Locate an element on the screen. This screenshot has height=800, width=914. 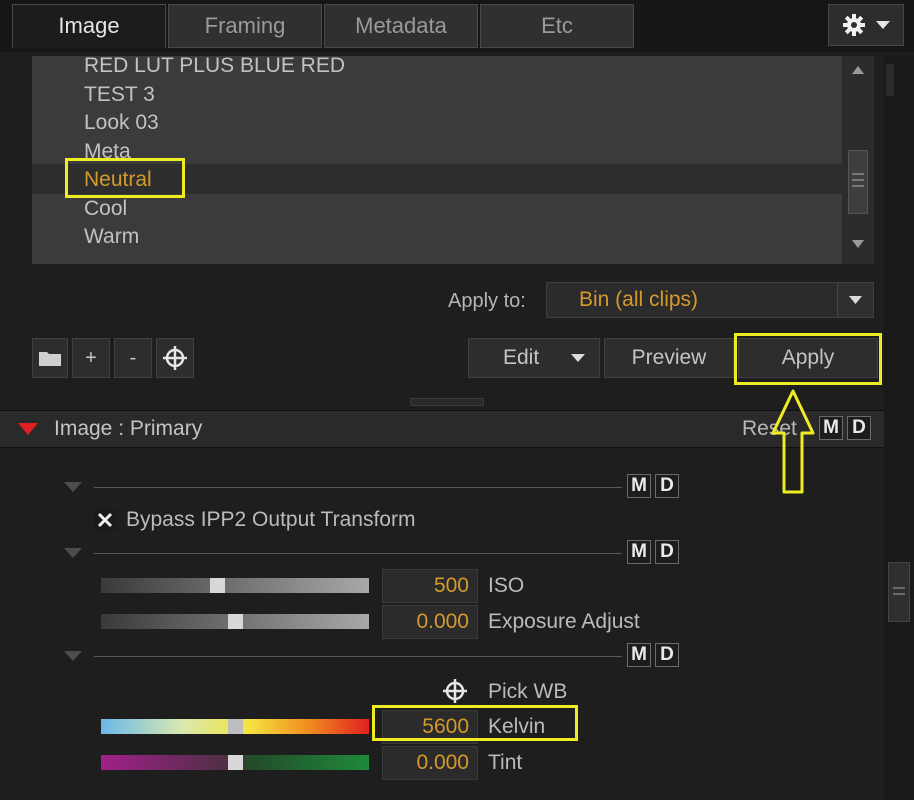
edit-label: Edit is located at coordinates (521, 357).